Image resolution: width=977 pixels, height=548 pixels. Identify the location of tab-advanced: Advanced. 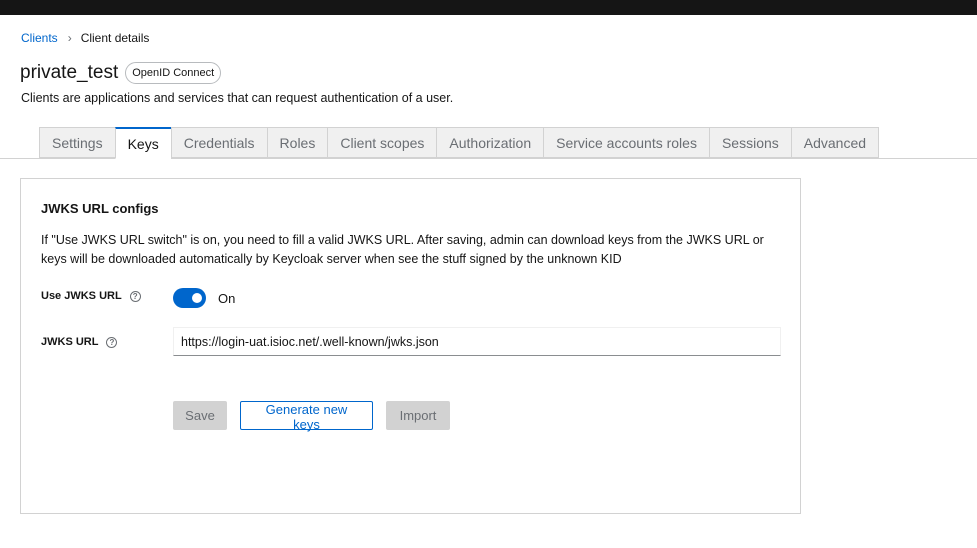
(835, 142).